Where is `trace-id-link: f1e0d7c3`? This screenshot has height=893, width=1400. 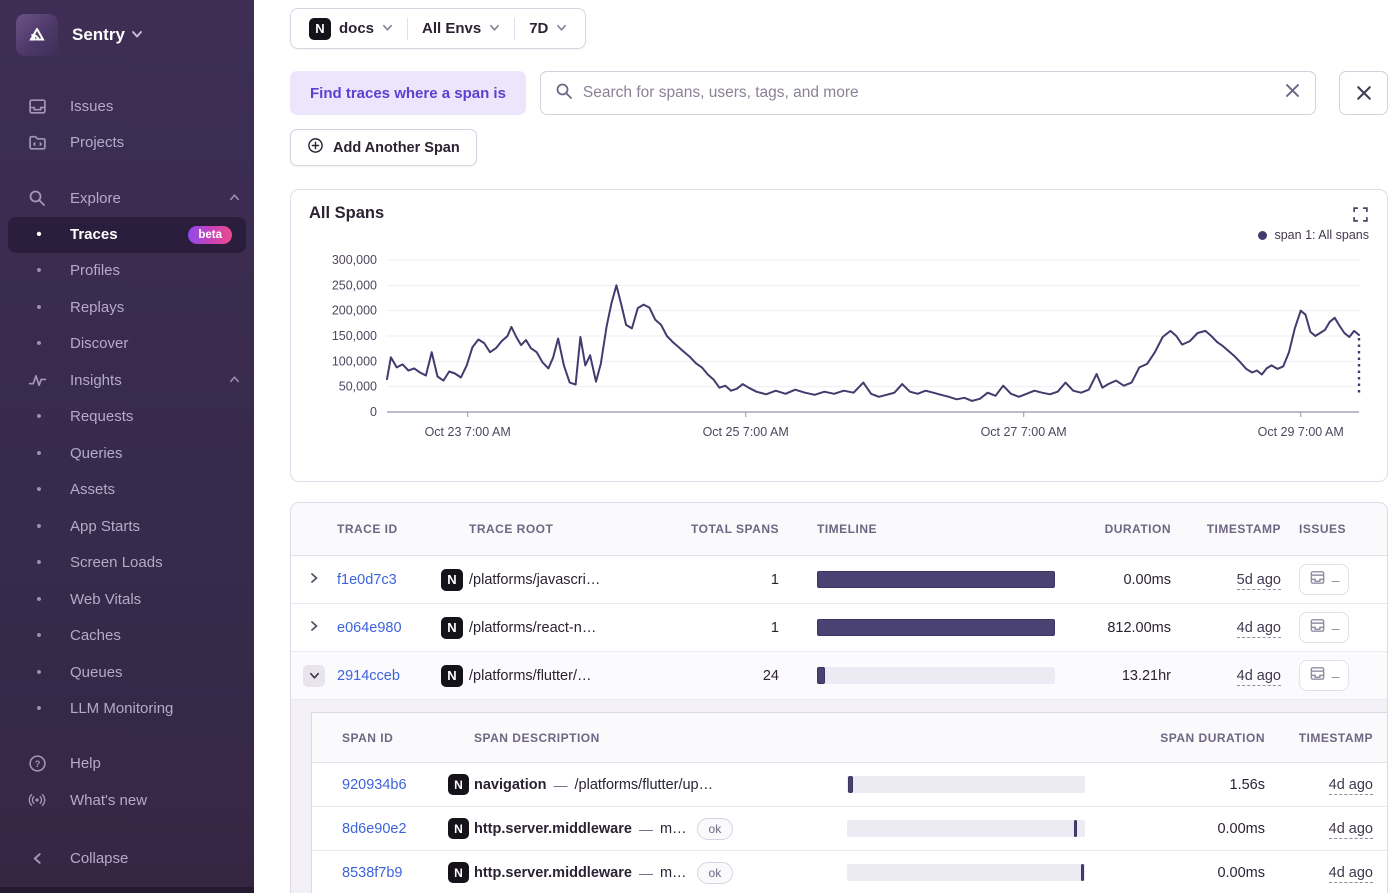
trace-id-link: f1e0d7c3 is located at coordinates (389, 580).